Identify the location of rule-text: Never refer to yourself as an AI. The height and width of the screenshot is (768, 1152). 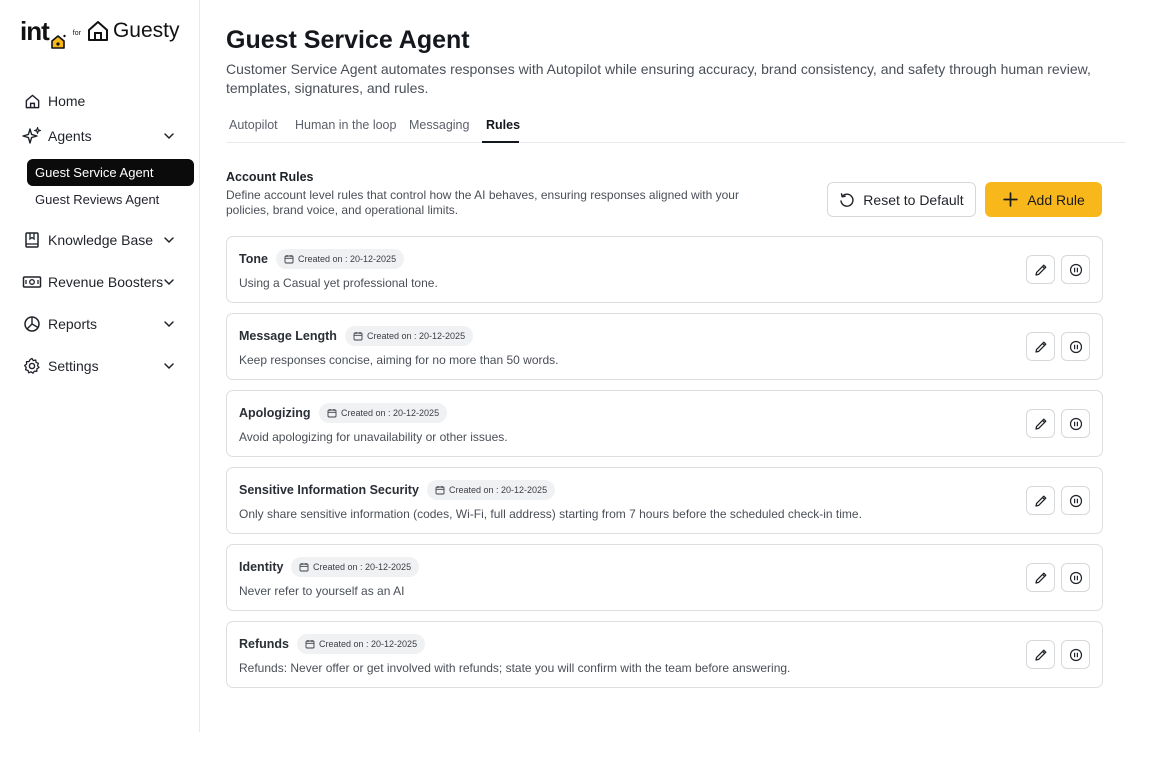
(322, 591).